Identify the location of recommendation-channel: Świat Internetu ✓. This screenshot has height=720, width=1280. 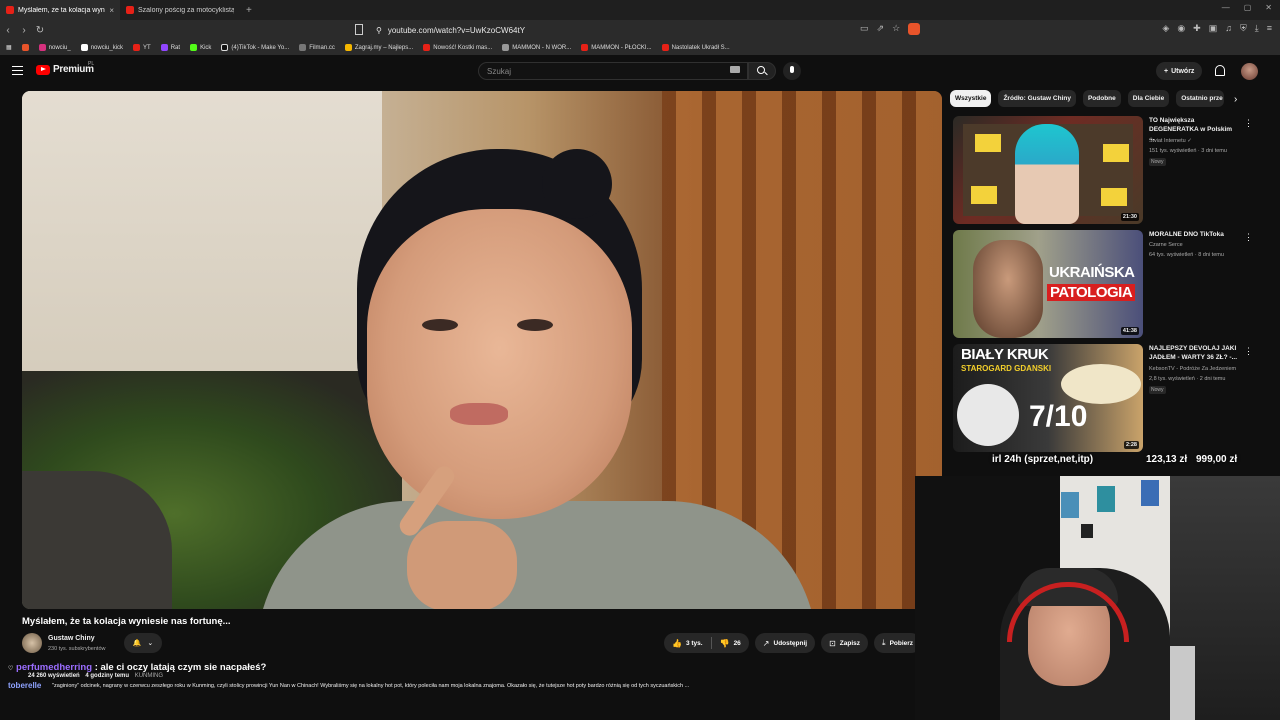
(1170, 141).